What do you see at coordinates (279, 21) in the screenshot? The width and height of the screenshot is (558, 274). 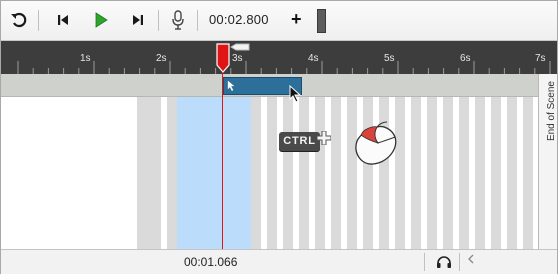 I see `toolbar: 00:02.800 +` at bounding box center [279, 21].